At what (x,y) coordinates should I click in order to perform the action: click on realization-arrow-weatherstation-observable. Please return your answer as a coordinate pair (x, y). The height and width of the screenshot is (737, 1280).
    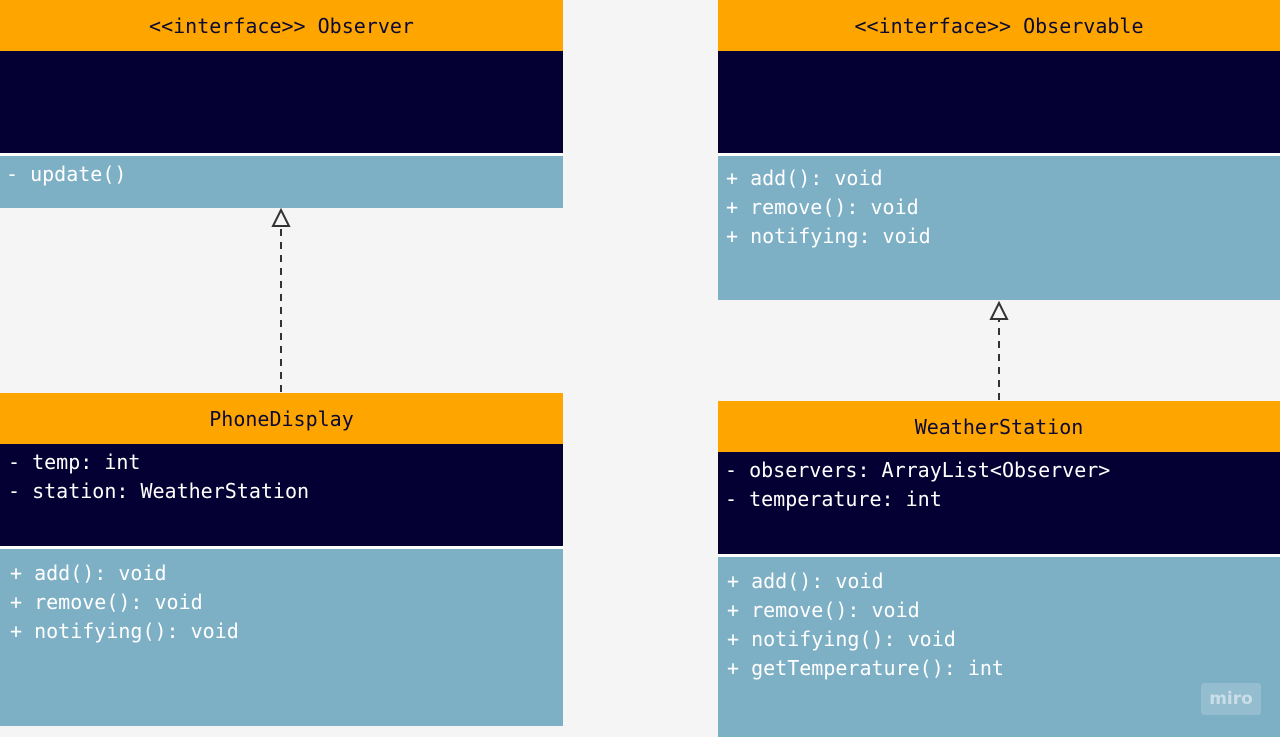
    Looking at the image, I should click on (999, 350).